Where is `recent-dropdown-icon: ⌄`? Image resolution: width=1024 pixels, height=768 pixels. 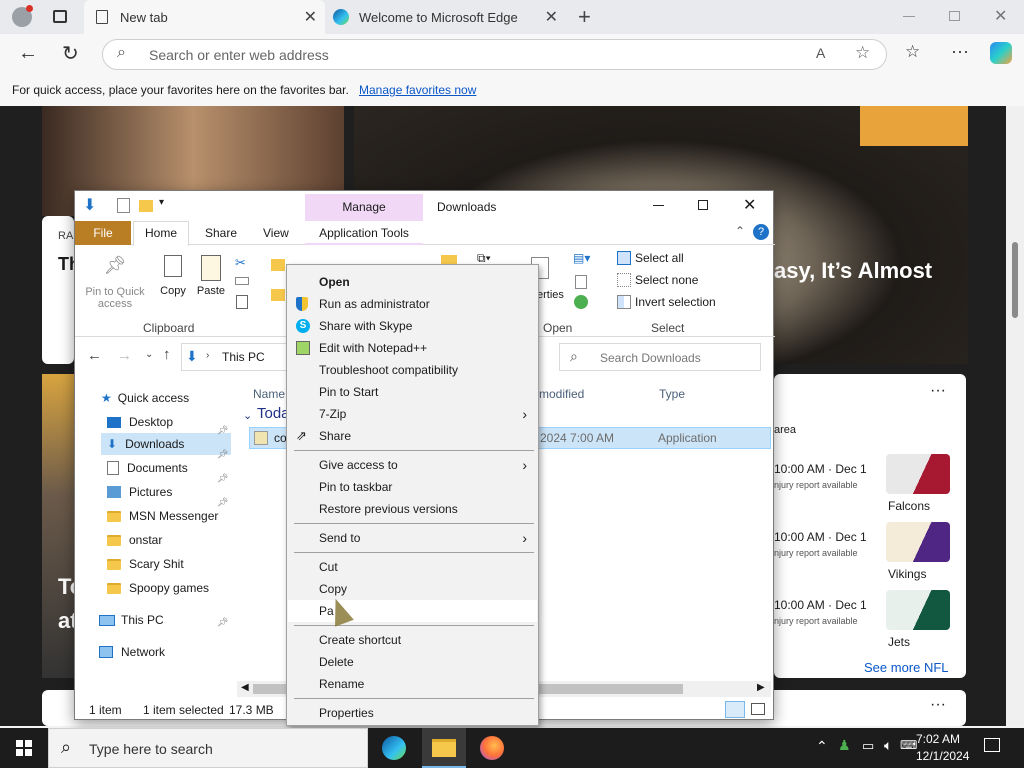 recent-dropdown-icon: ⌄ is located at coordinates (149, 354).